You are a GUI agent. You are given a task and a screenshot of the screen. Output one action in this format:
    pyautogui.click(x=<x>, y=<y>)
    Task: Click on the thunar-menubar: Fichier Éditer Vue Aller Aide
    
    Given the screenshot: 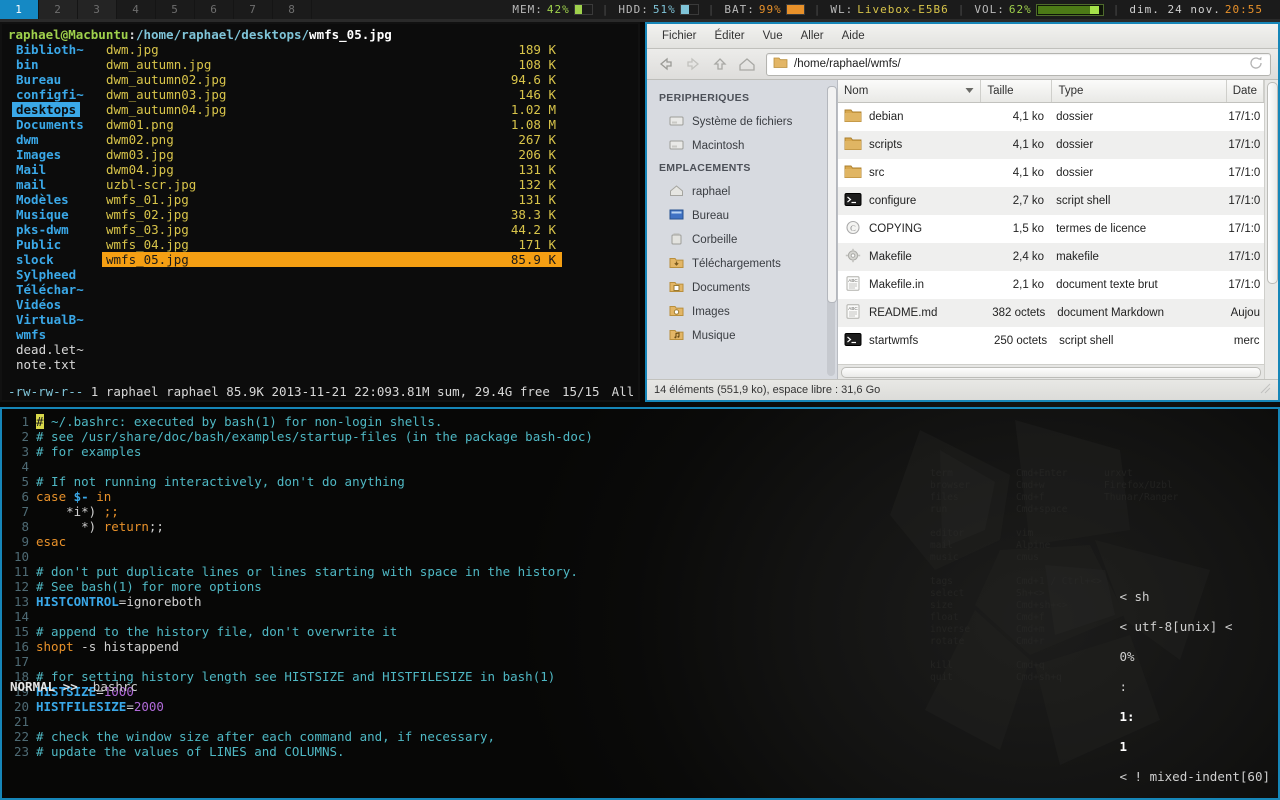 What is the action you would take?
    pyautogui.click(x=962, y=36)
    